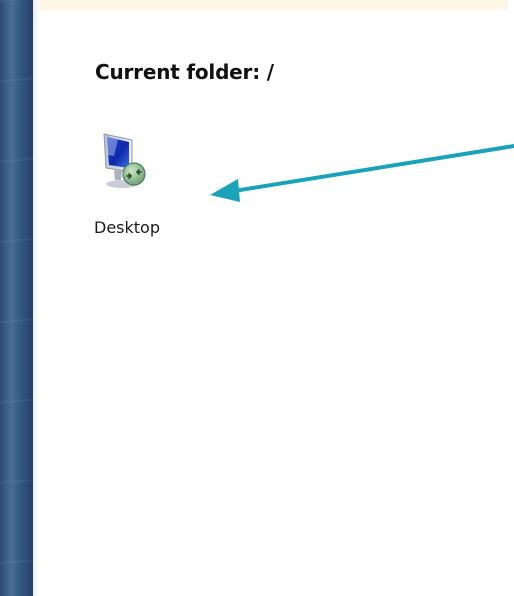 Image resolution: width=514 pixels, height=596 pixels. I want to click on file-item-desktop: Desktop, so click(127, 186).